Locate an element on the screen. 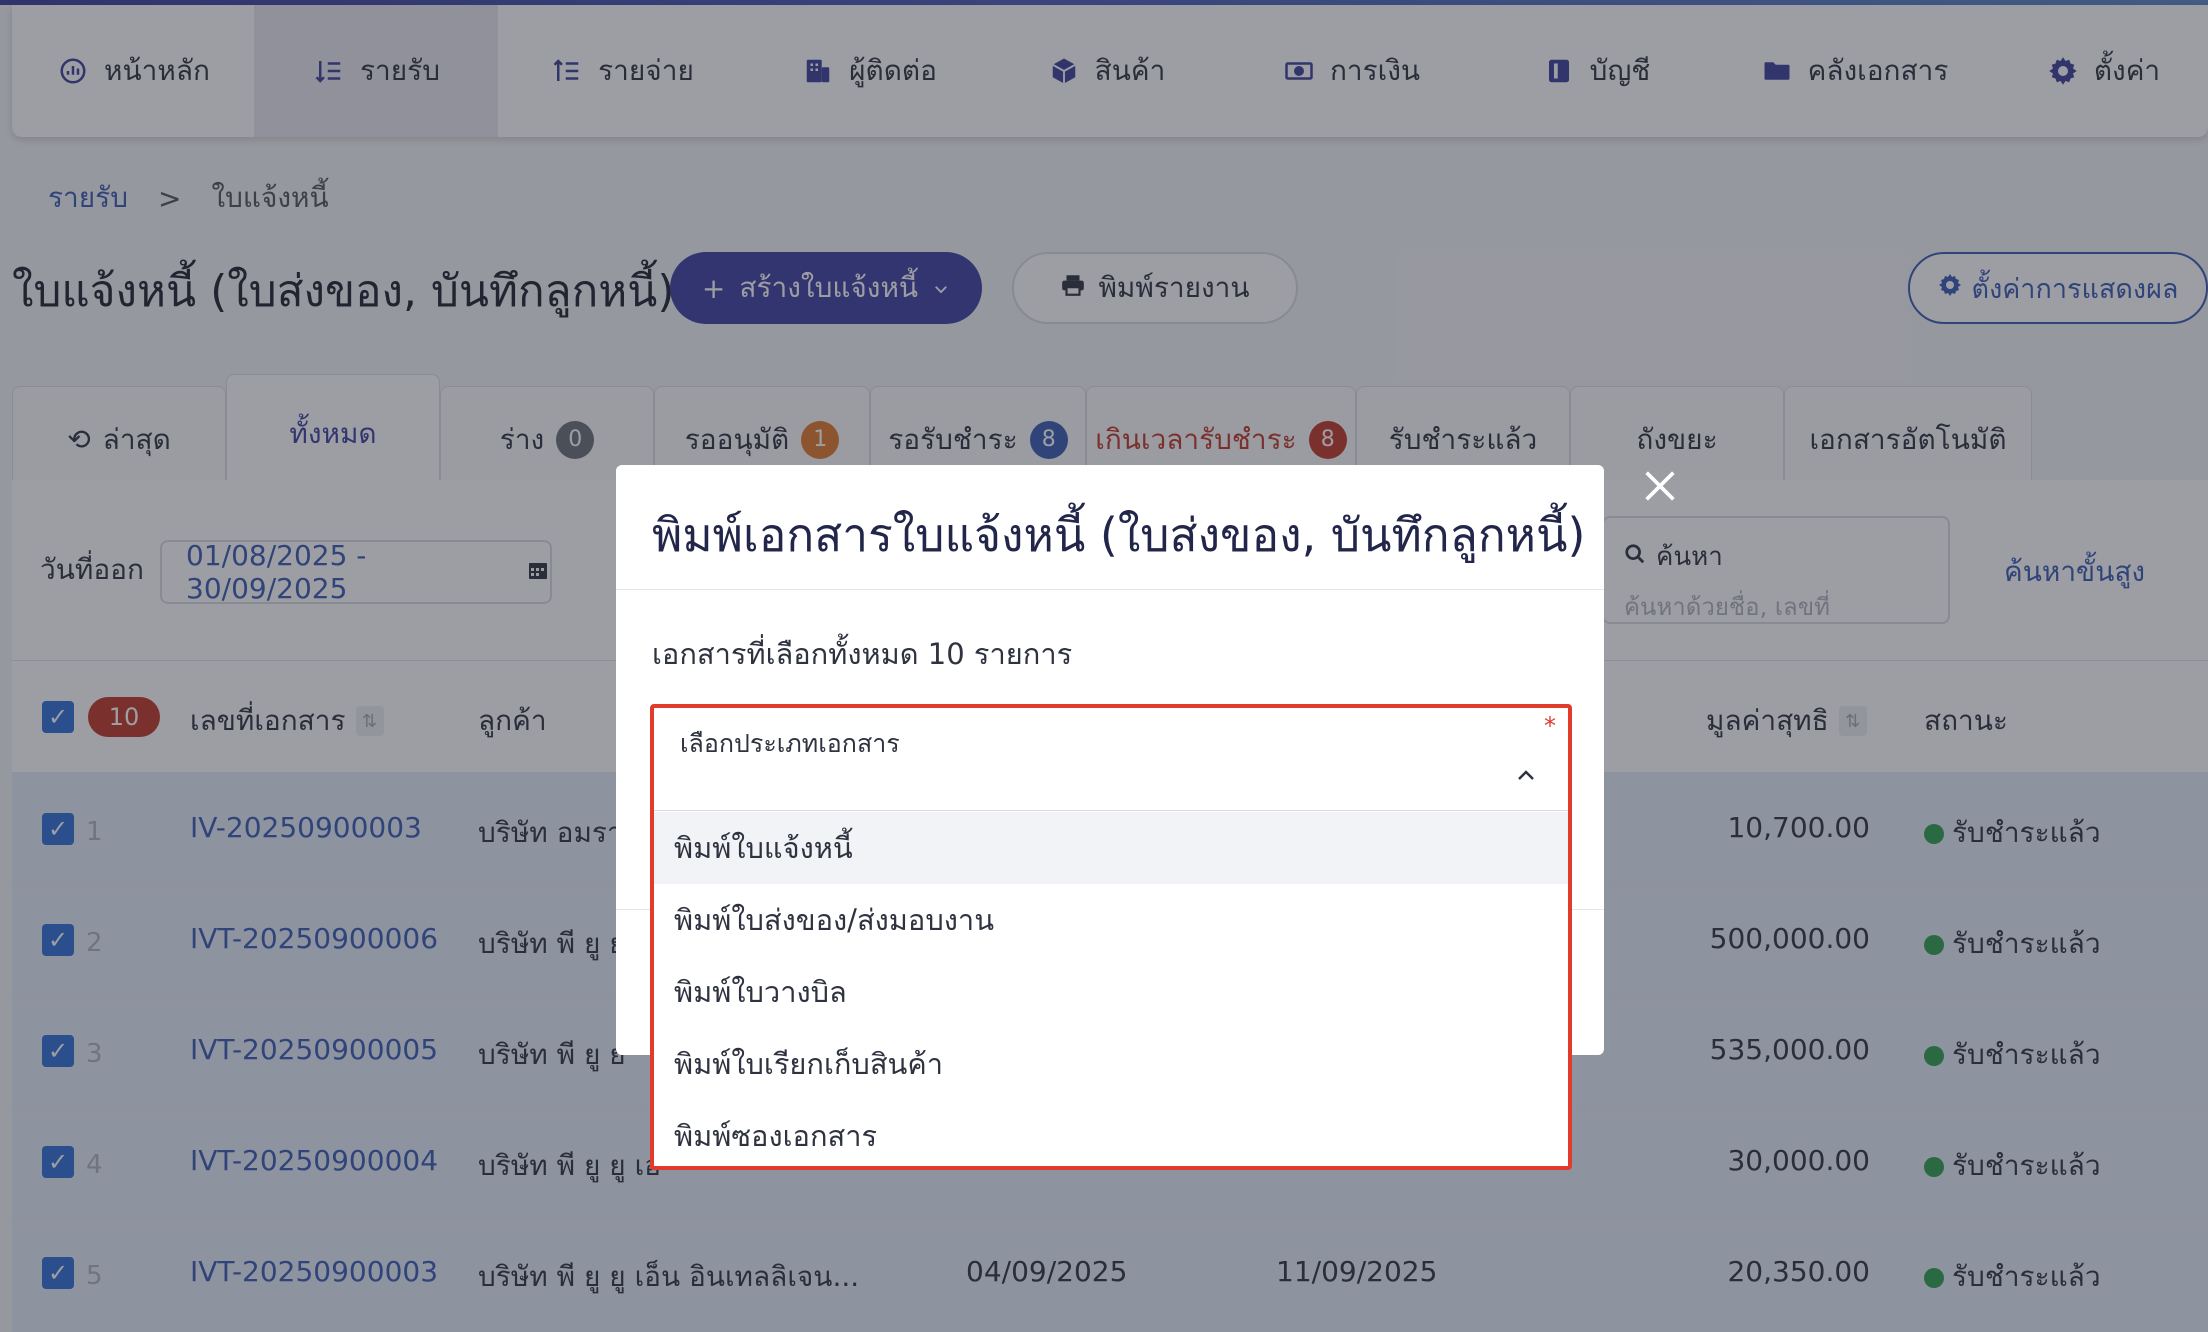 This screenshot has width=2208, height=1332. selected-documents-text: เอกสารที่เลือกทั้งหมด 10 รายการ is located at coordinates (862, 654).